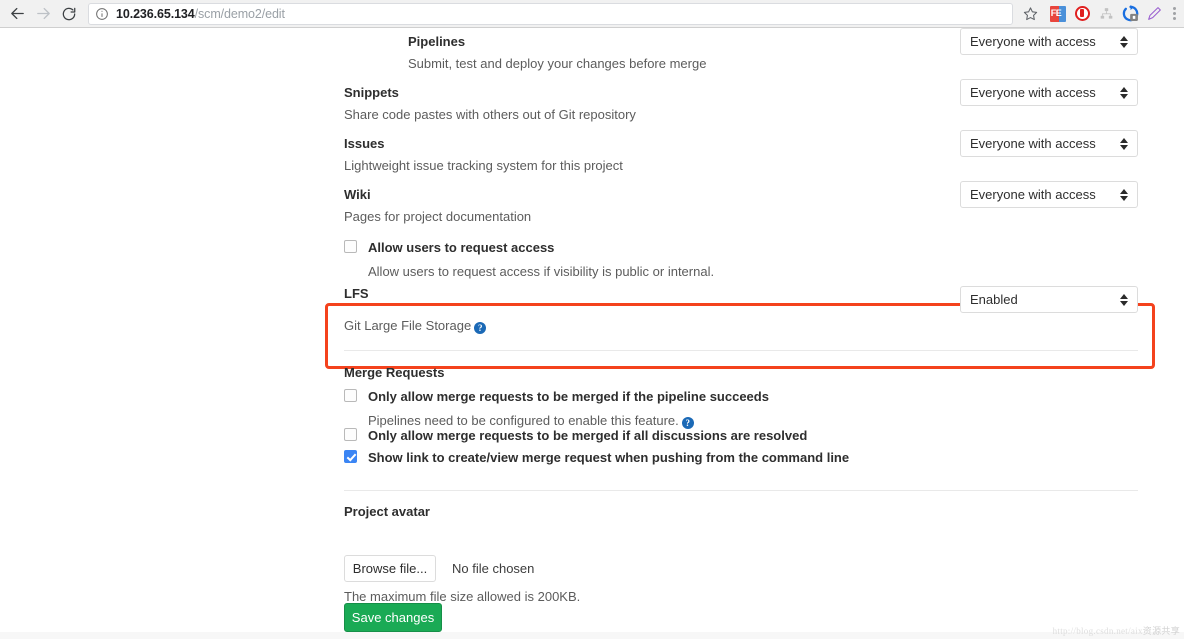 The height and width of the screenshot is (639, 1184). Describe the element at coordinates (1049, 299) in the screenshot. I see `select-lfs-state: Enabled` at that location.